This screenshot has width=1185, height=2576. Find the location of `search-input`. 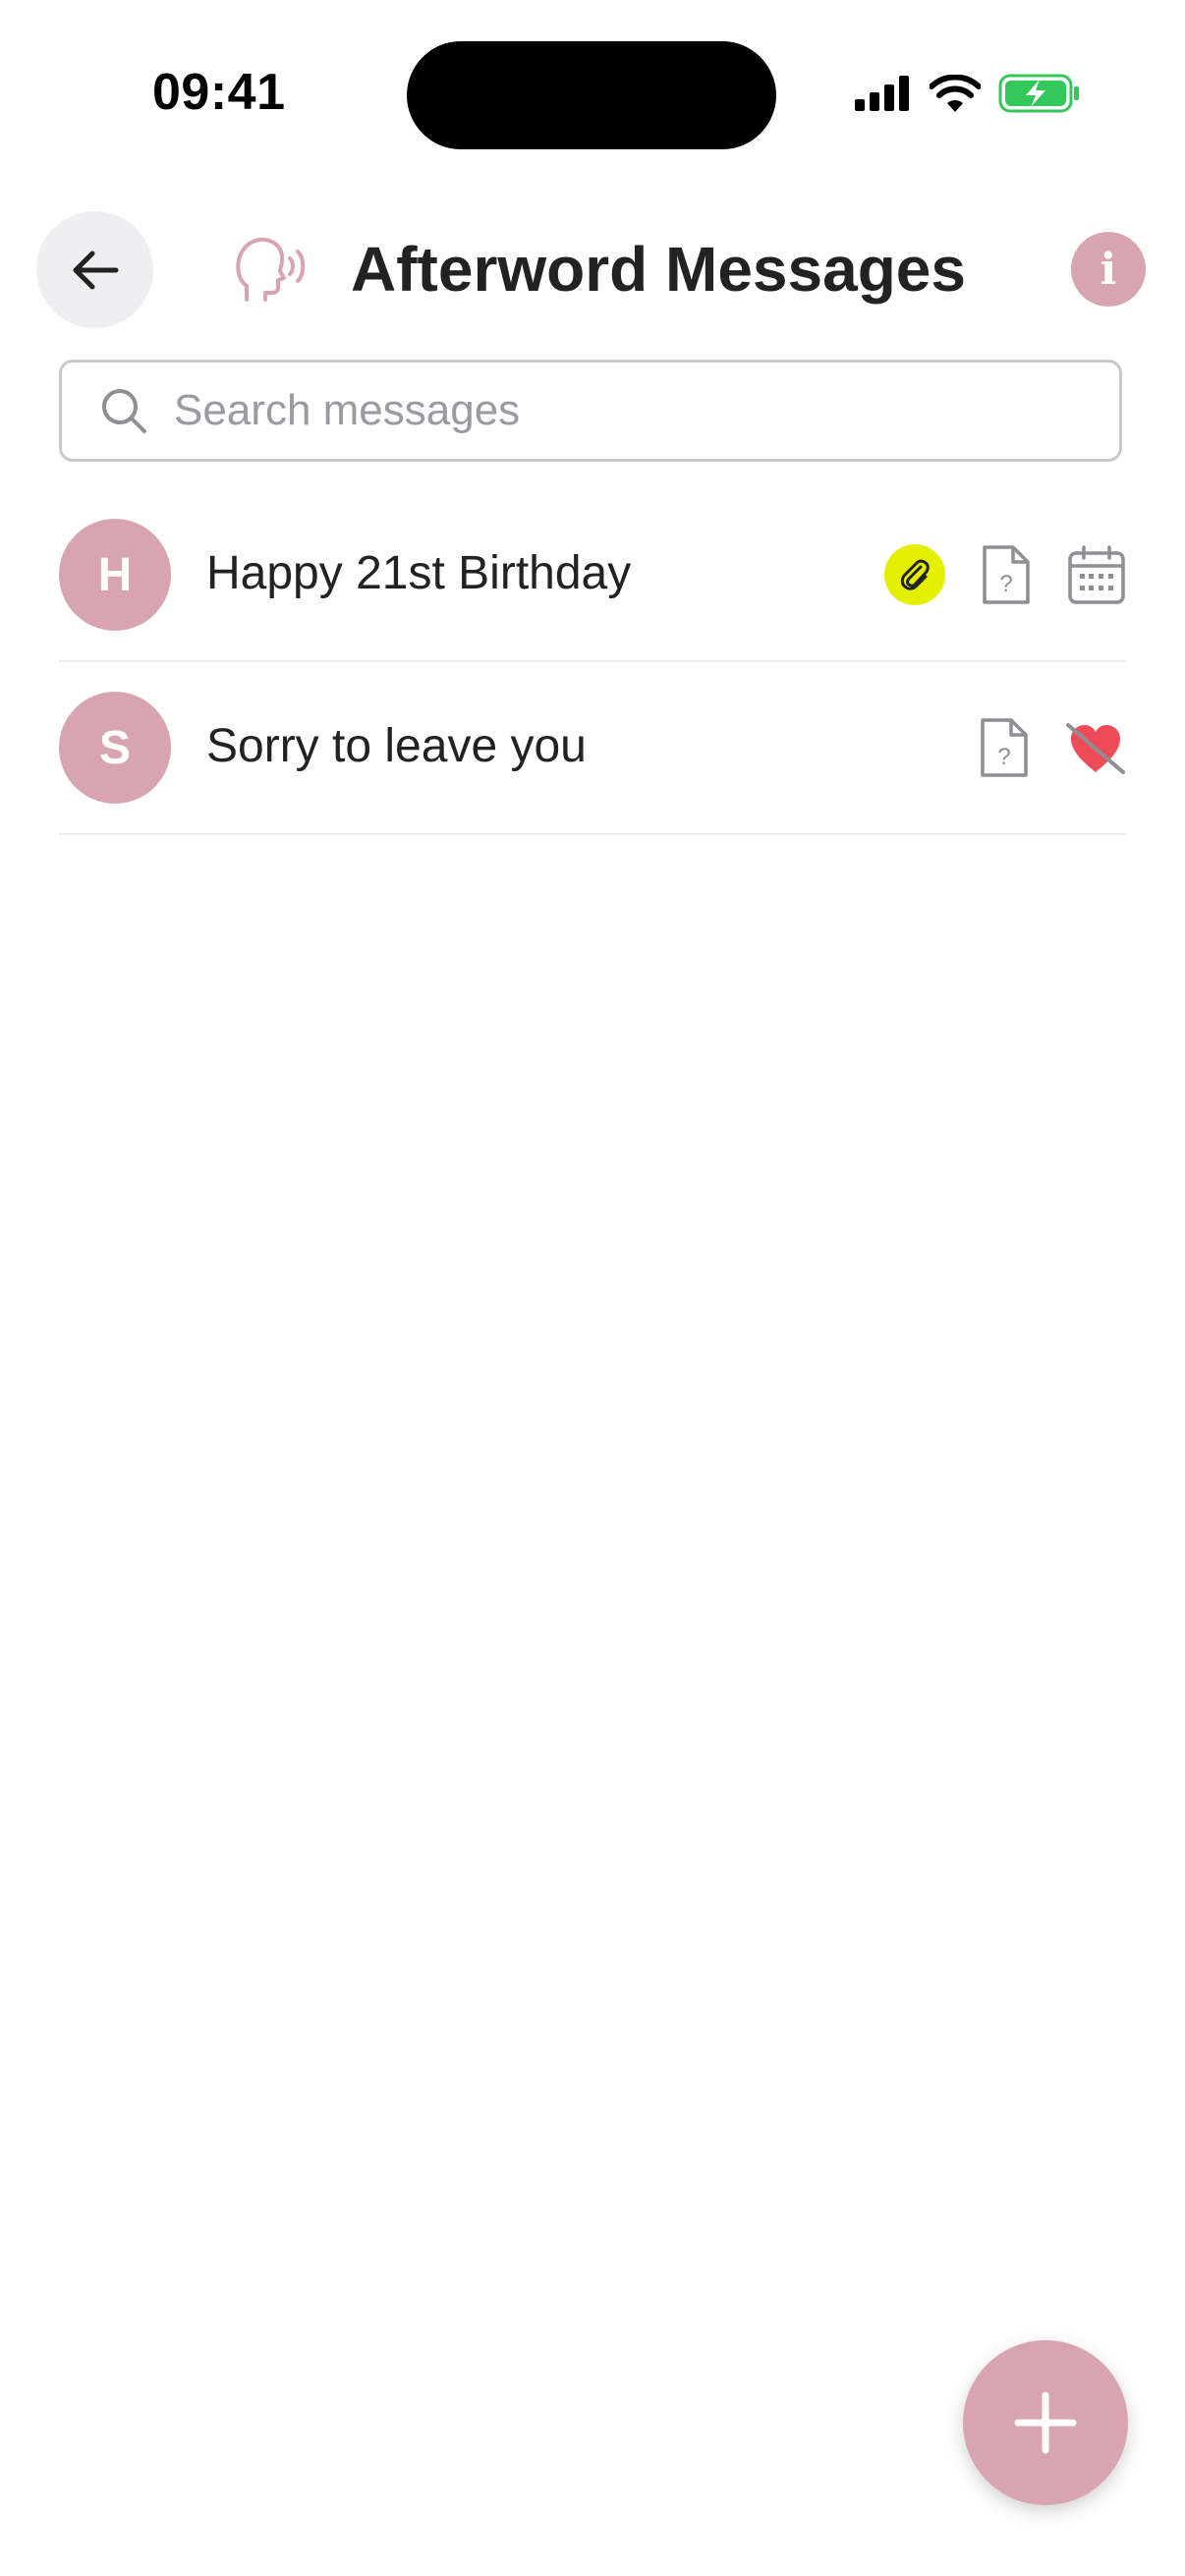

search-input is located at coordinates (616, 410).